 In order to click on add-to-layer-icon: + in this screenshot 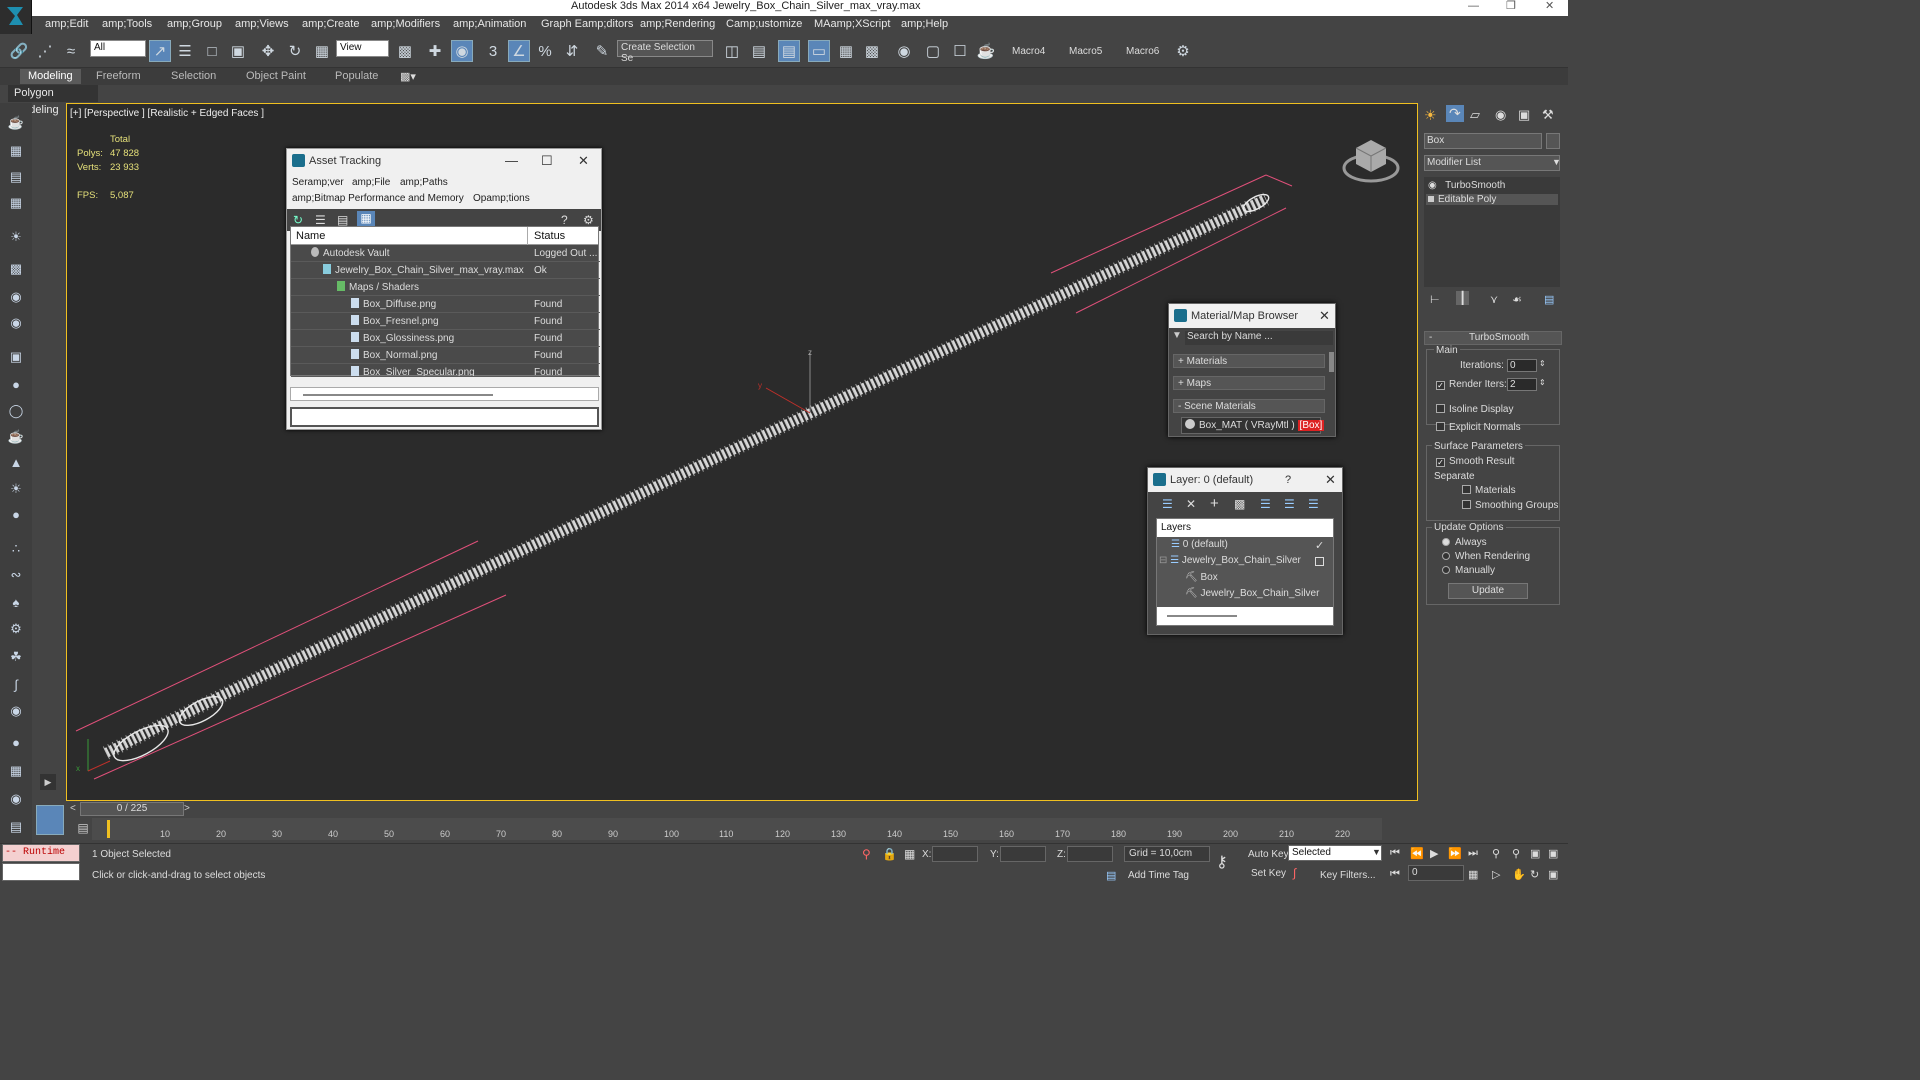, I will do `click(1214, 503)`.